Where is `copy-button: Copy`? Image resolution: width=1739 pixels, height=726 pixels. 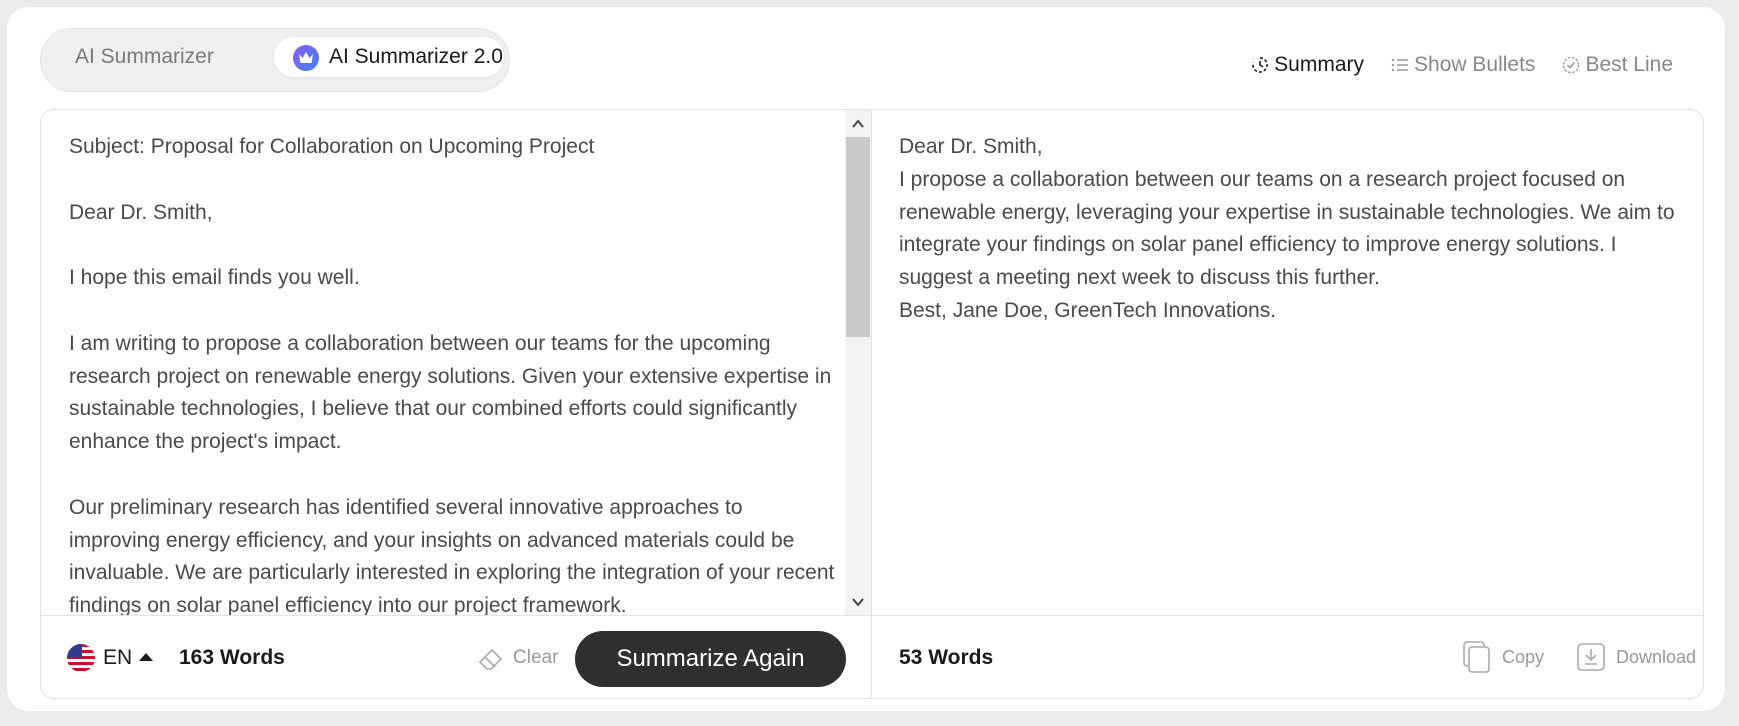
copy-button: Copy is located at coordinates (1503, 657).